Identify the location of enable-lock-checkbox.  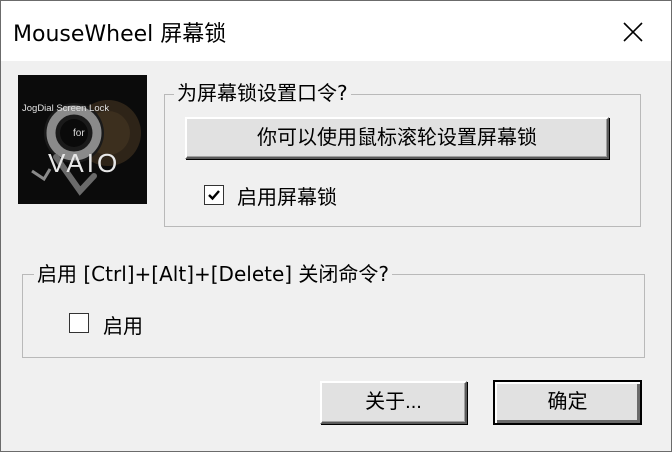
(214, 195).